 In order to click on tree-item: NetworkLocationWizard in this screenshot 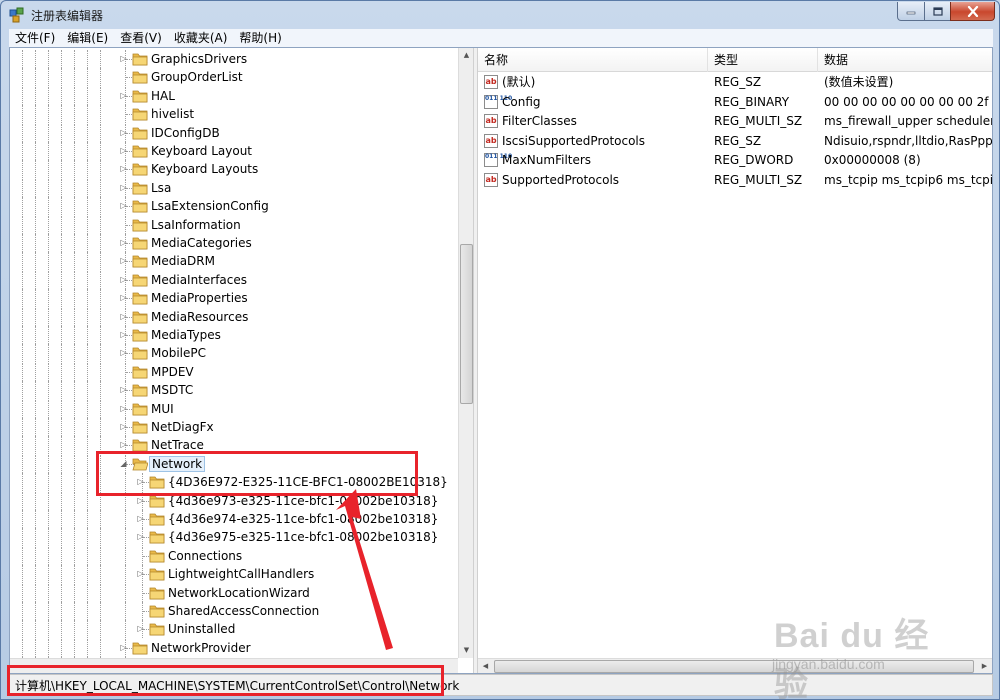, I will do `click(234, 592)`.